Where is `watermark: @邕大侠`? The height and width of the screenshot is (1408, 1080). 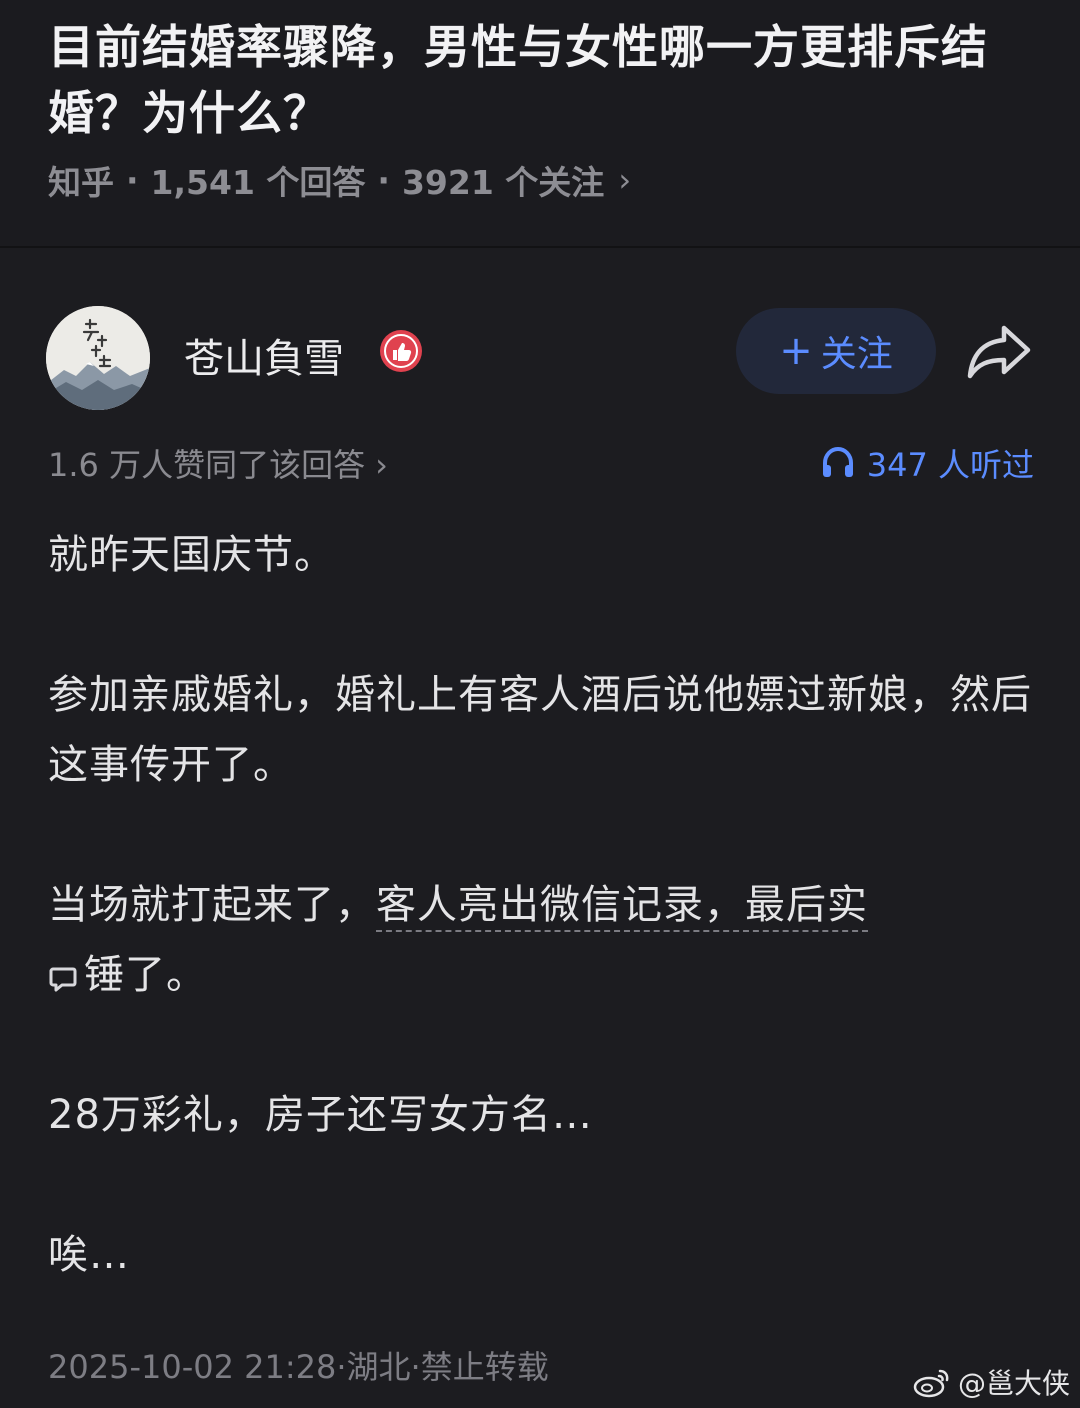
watermark: @邕大侠 is located at coordinates (991, 1382).